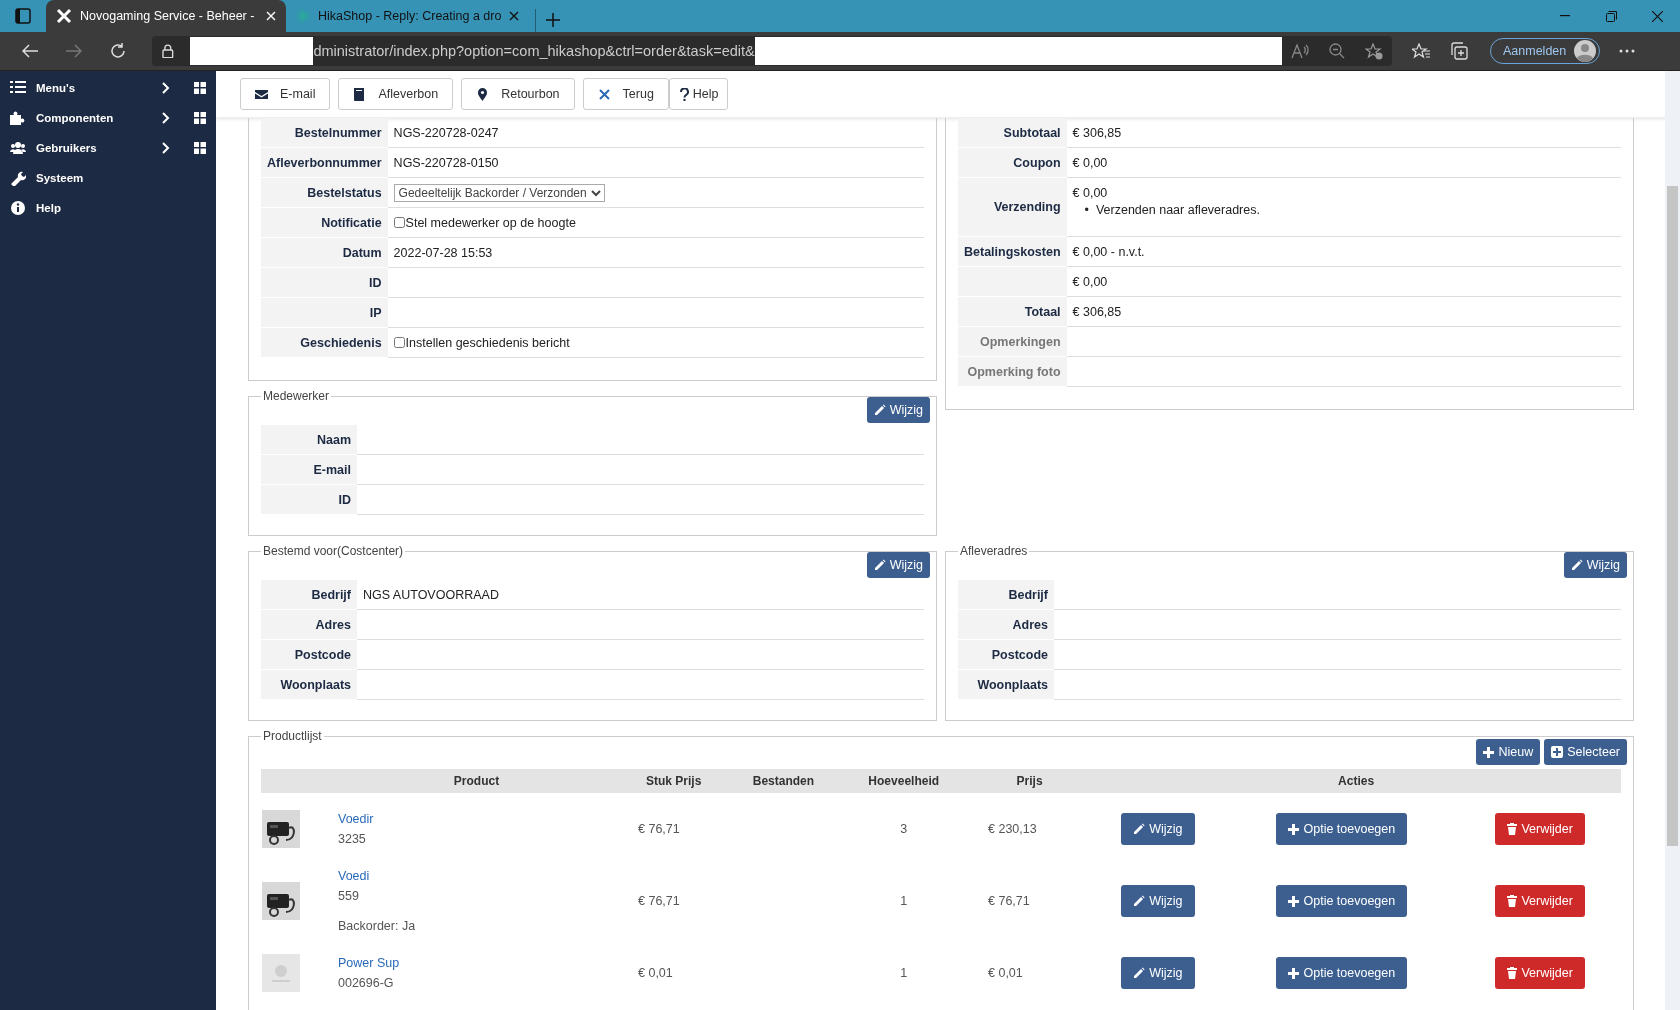 The height and width of the screenshot is (1010, 1680). What do you see at coordinates (1019, 654) in the screenshot?
I see `field-label: Postcode` at bounding box center [1019, 654].